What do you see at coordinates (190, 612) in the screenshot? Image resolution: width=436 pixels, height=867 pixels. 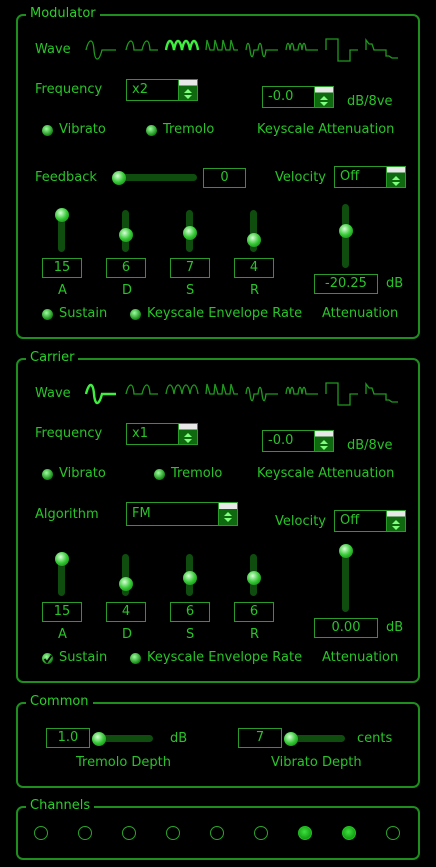 I see `carrier-sustain-value: 6` at bounding box center [190, 612].